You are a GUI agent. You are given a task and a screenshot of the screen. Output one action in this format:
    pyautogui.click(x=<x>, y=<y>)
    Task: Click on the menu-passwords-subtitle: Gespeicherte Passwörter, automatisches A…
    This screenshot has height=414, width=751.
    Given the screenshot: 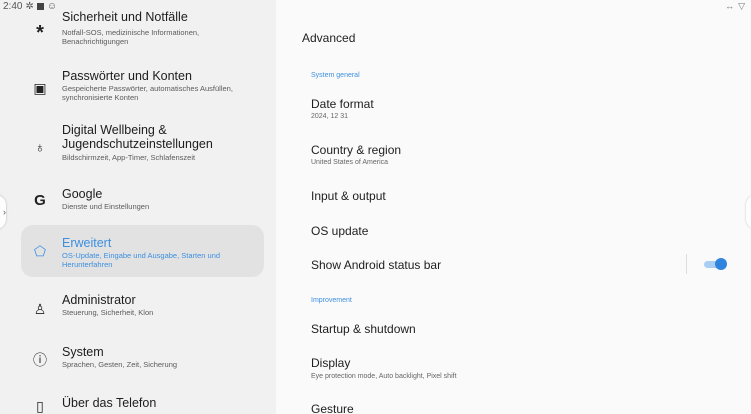 What is the action you would take?
    pyautogui.click(x=147, y=93)
    